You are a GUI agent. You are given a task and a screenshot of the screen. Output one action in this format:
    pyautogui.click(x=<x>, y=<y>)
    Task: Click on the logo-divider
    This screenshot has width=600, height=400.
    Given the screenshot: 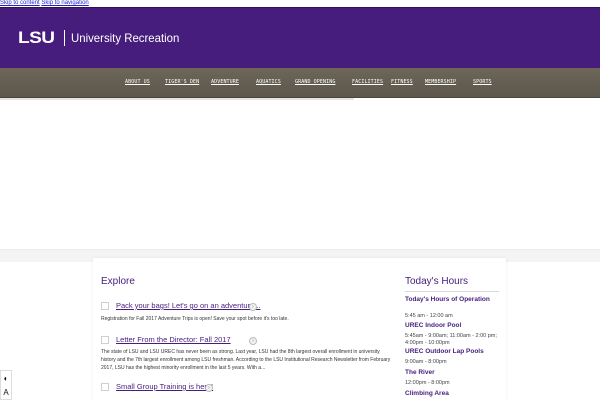 What is the action you would take?
    pyautogui.click(x=64, y=38)
    